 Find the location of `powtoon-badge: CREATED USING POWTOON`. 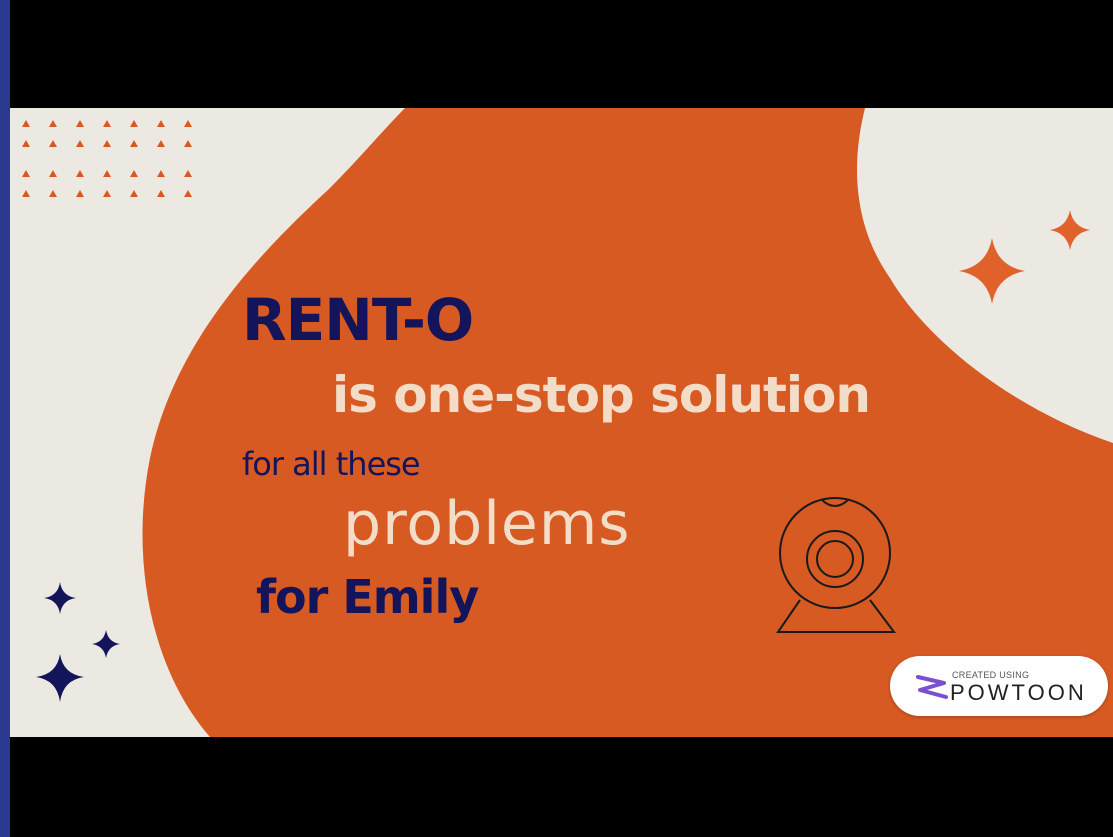

powtoon-badge: CREATED USING POWTOON is located at coordinates (999, 686).